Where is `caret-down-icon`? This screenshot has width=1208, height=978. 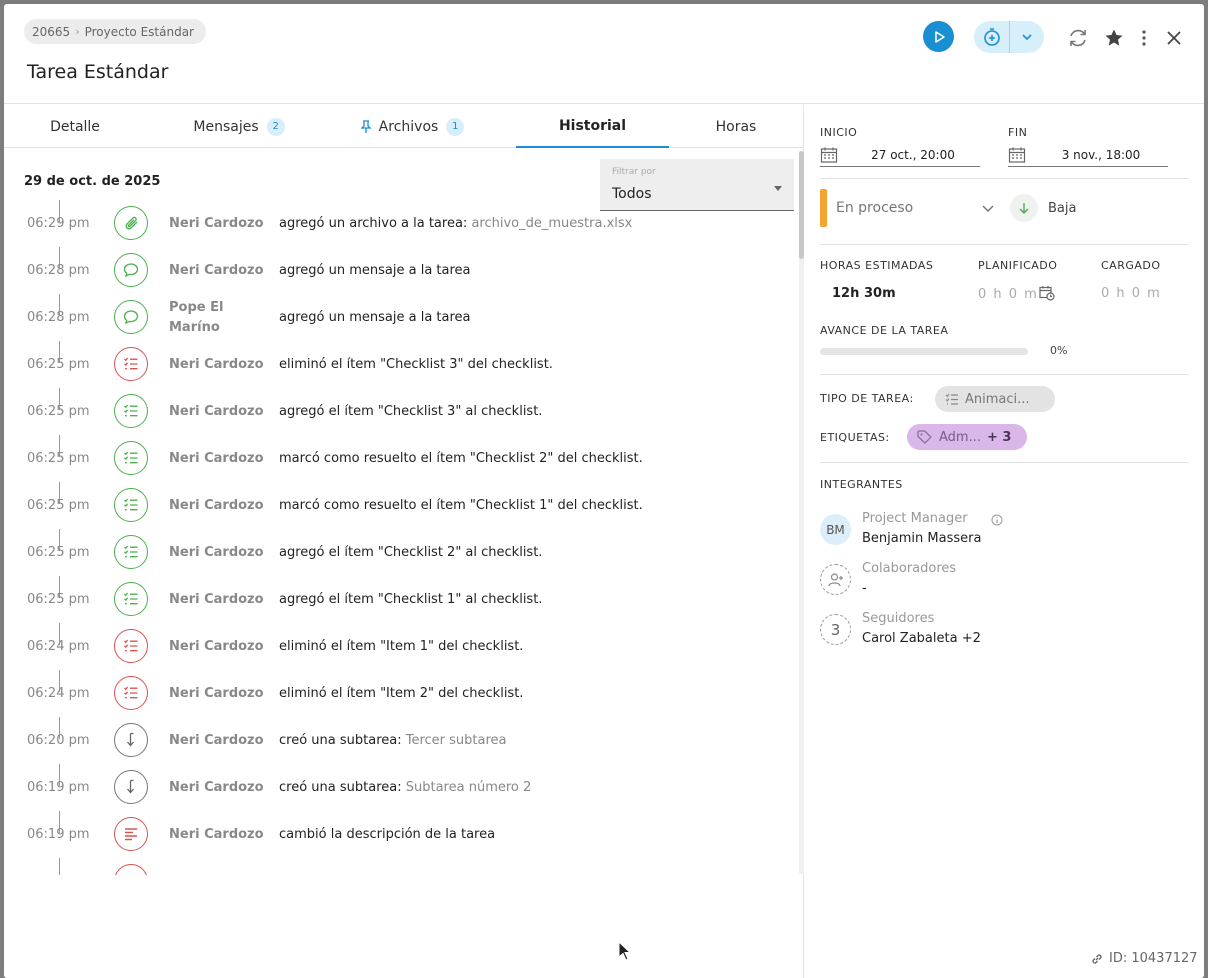 caret-down-icon is located at coordinates (778, 188).